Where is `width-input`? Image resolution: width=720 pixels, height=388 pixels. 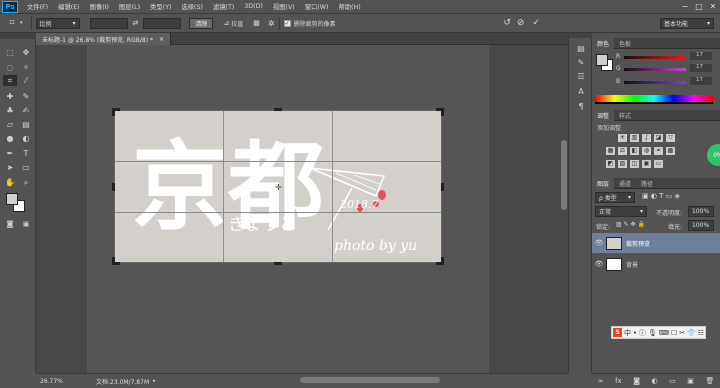
width-input is located at coordinates (108, 23).